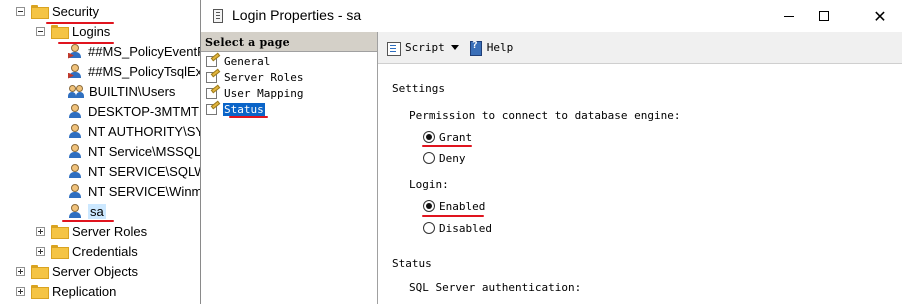 Image resolution: width=902 pixels, height=304 pixels. Describe the element at coordinates (476, 48) in the screenshot. I see `help-icon` at that location.